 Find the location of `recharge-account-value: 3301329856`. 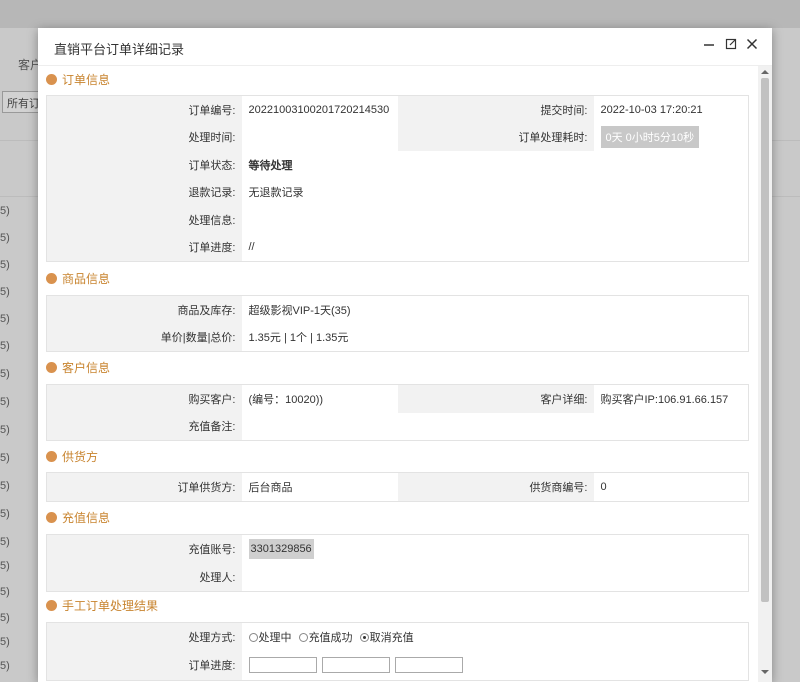

recharge-account-value: 3301329856 is located at coordinates (281, 549).